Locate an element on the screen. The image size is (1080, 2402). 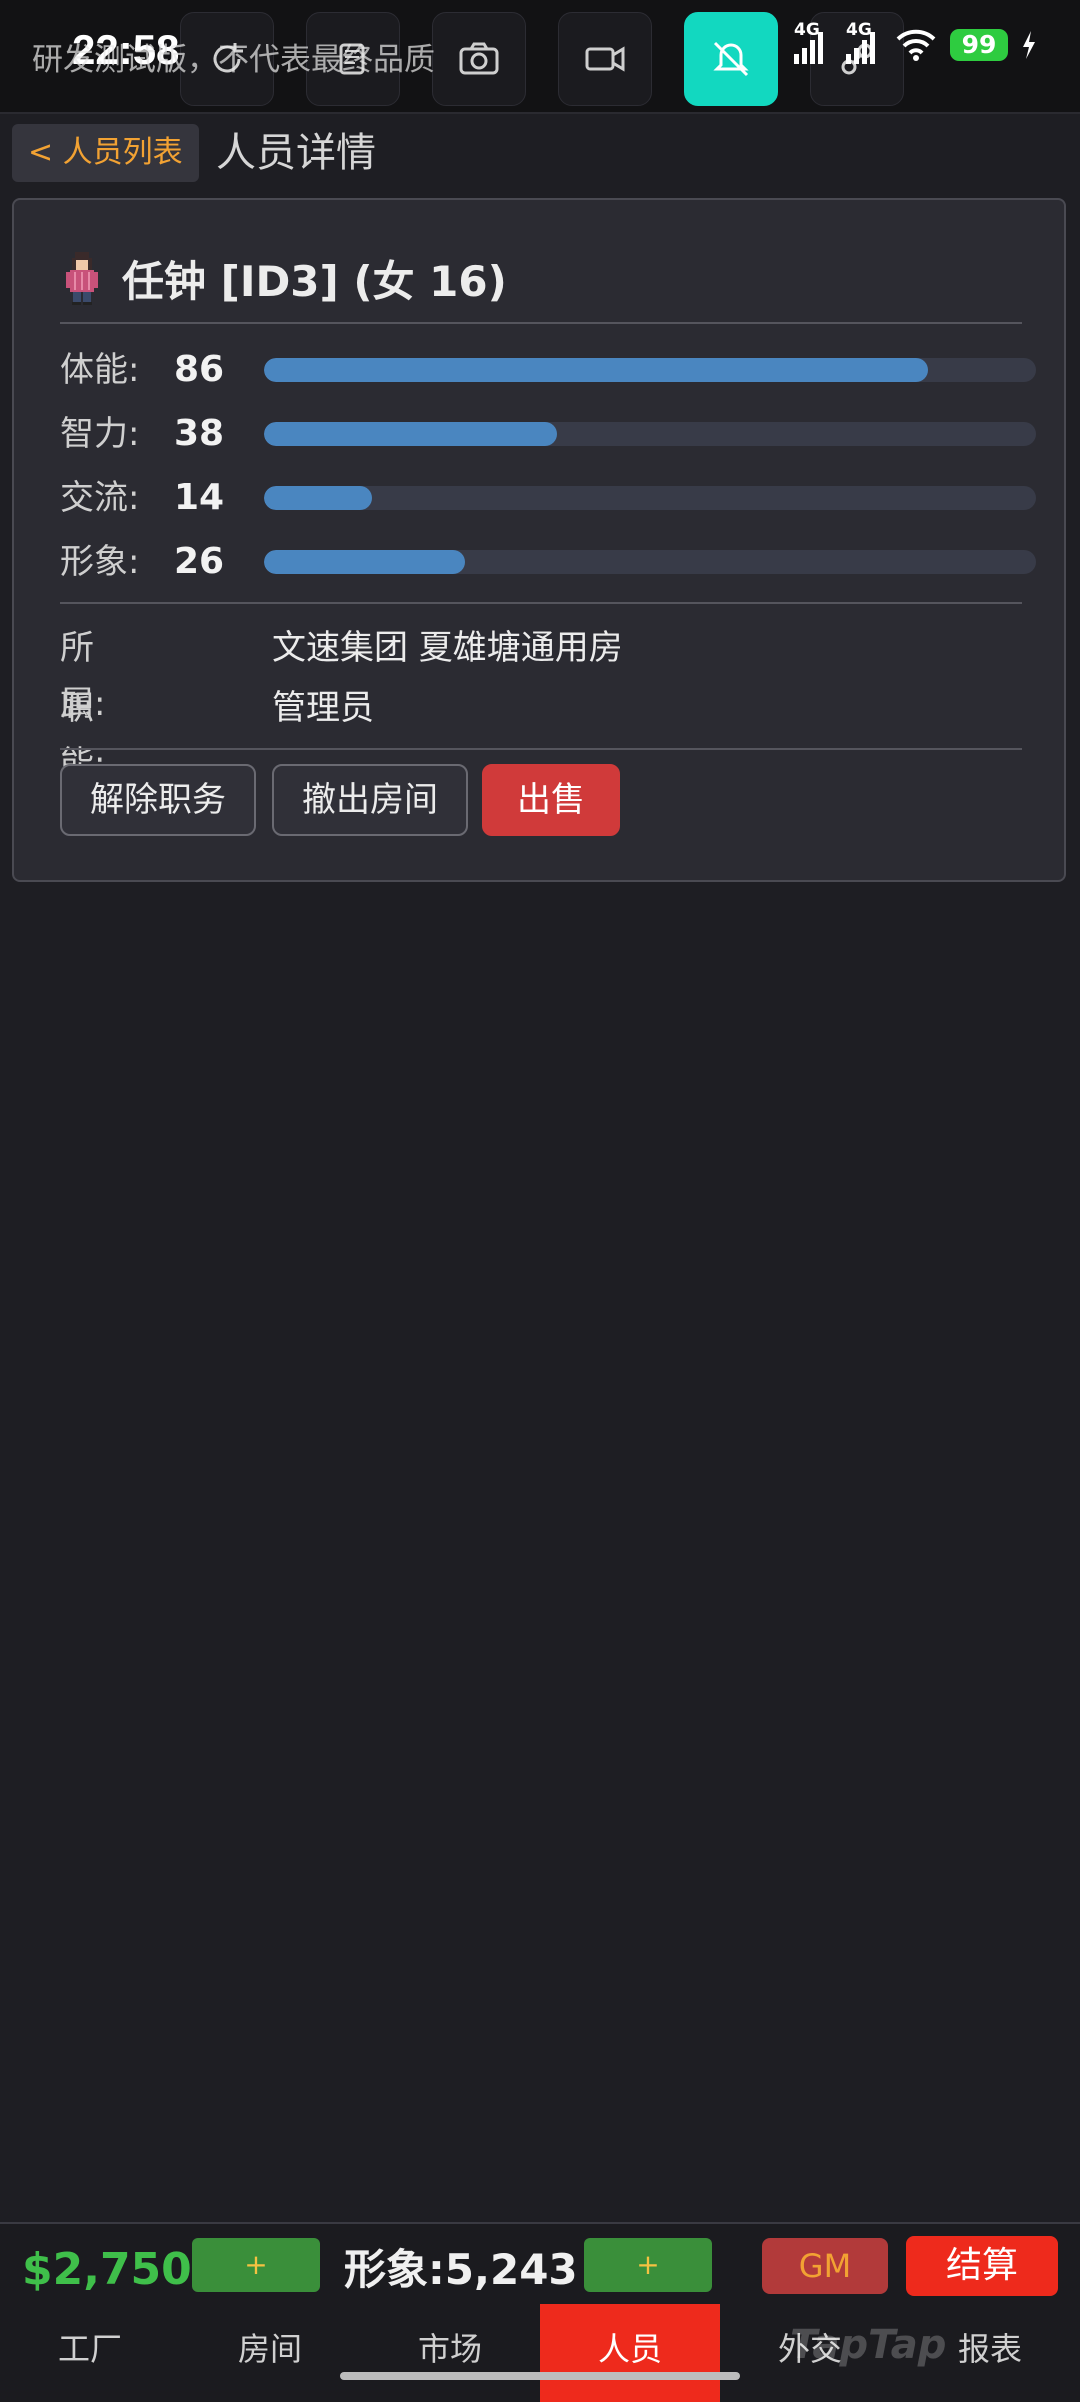
stat-value: 86 is located at coordinates (199, 369).